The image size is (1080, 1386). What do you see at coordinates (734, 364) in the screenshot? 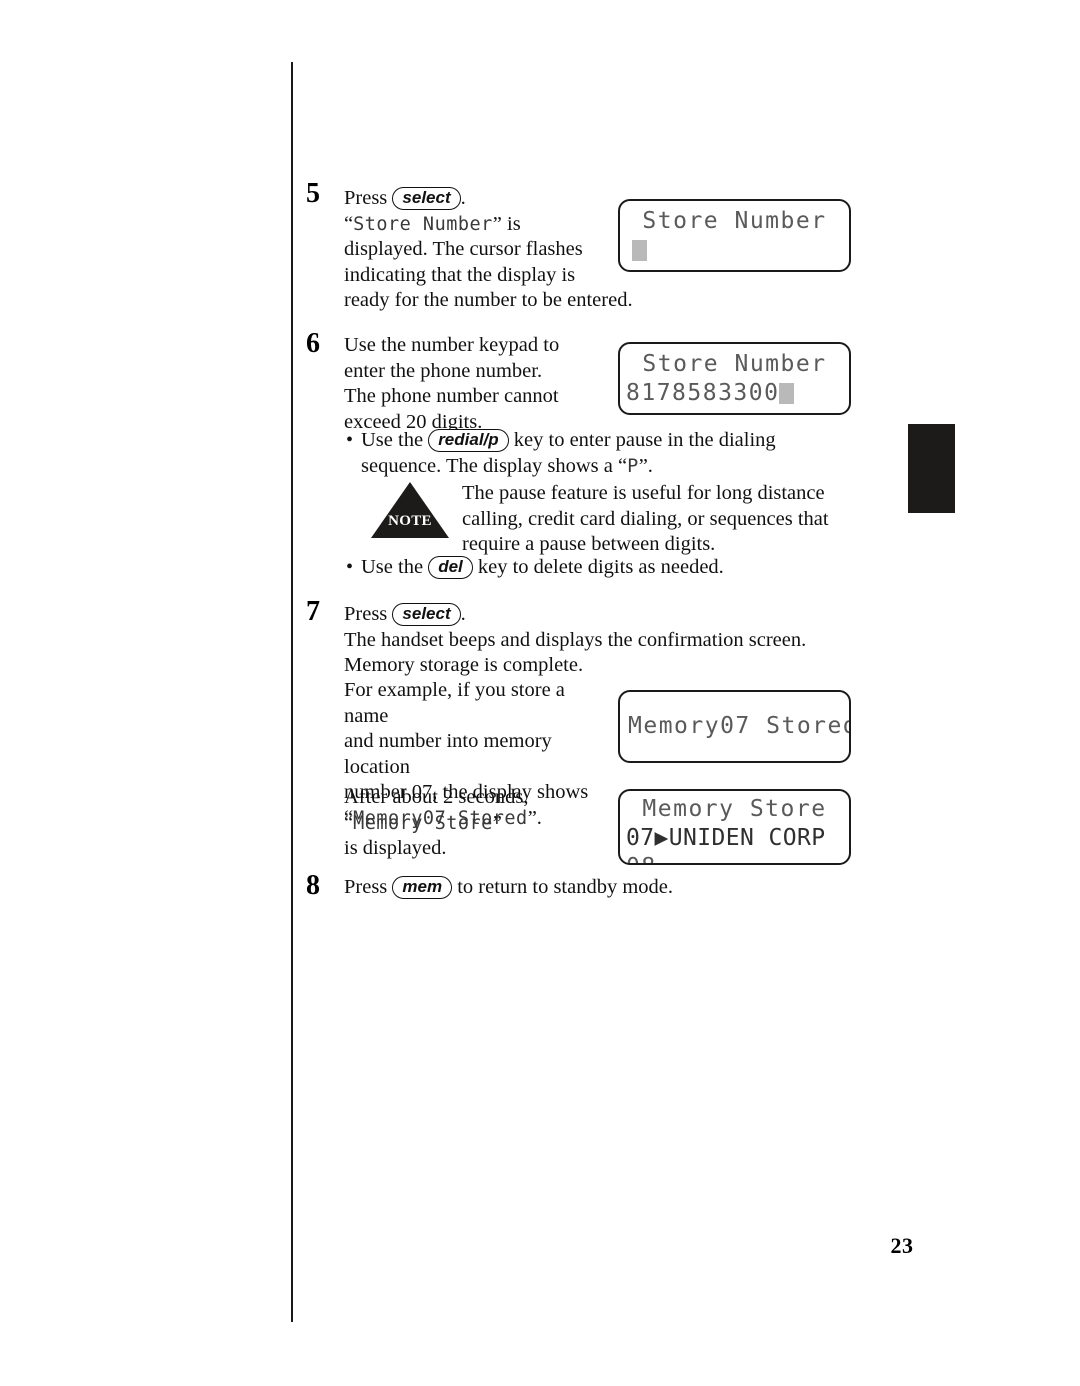
I see `lcd2-line-1: Store Number` at bounding box center [734, 364].